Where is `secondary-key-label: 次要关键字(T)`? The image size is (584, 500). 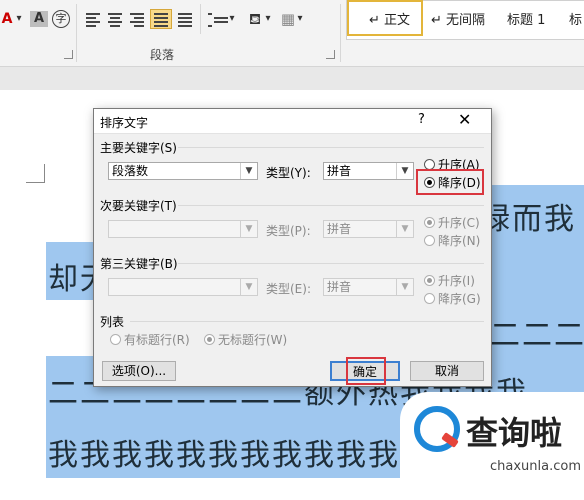 secondary-key-label: 次要关键字(T) is located at coordinates (138, 206).